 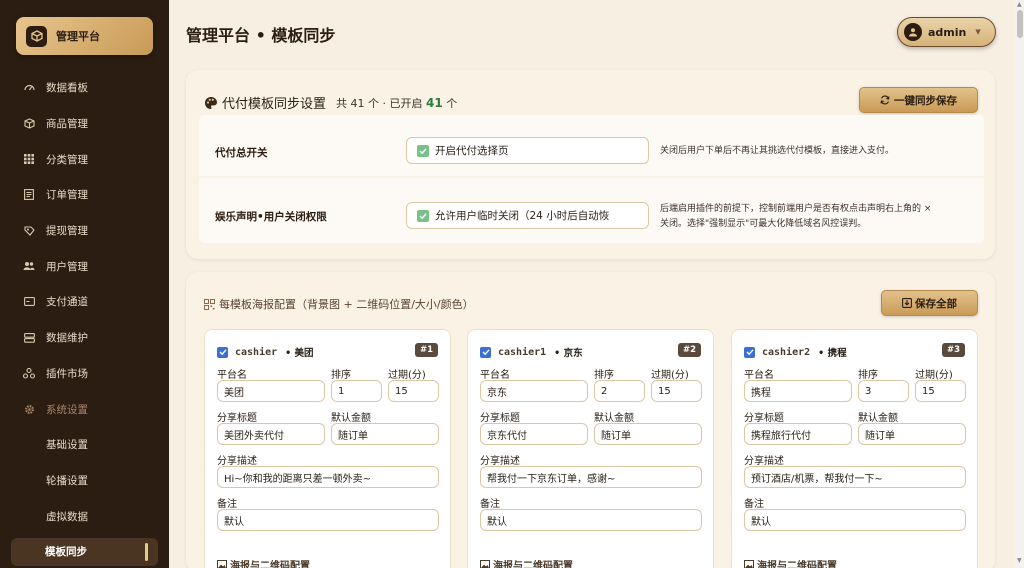 What do you see at coordinates (798, 391) in the screenshot?
I see `platform-input: 携程` at bounding box center [798, 391].